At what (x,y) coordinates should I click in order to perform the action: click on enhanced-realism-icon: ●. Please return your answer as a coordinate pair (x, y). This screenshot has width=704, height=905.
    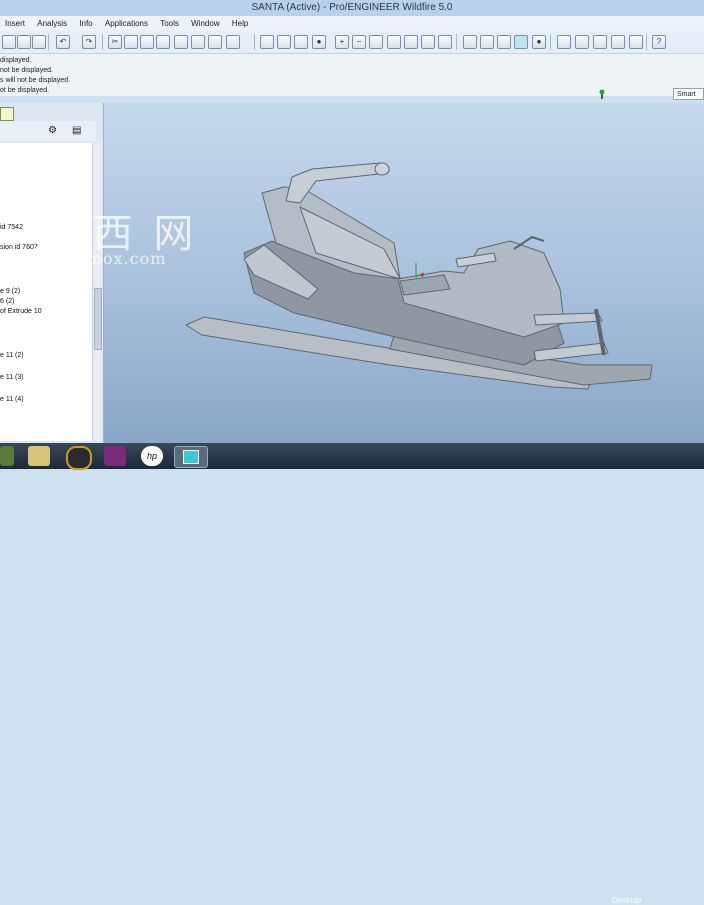
    Looking at the image, I should click on (539, 42).